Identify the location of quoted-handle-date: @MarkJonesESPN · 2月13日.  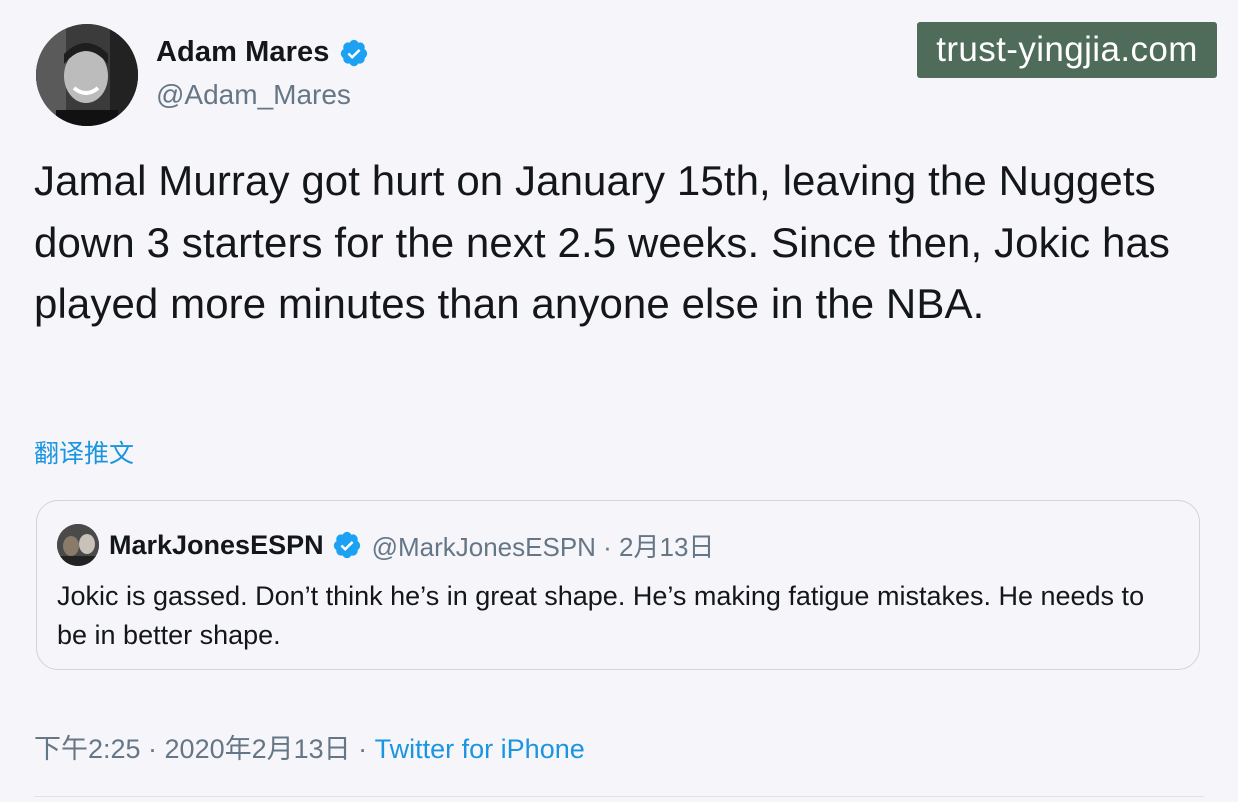
(543, 546).